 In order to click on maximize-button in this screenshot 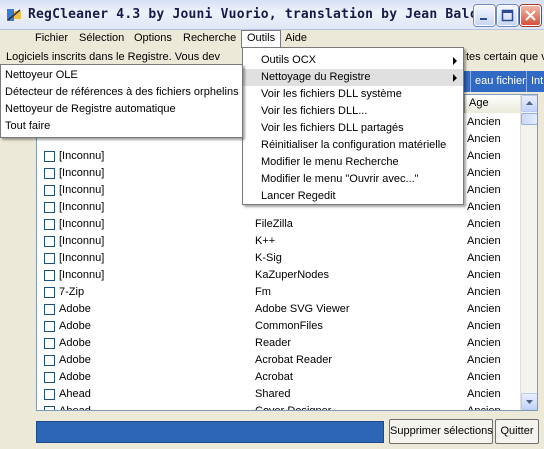, I will do `click(507, 15)`.